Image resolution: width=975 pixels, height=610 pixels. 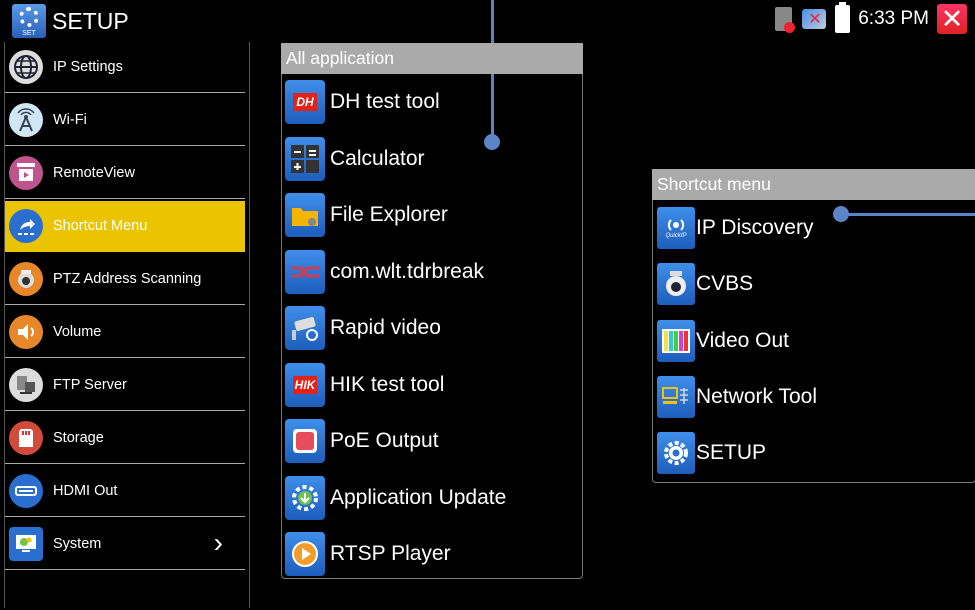 I want to click on app-item-application-update: Application Update, so click(x=432, y=498).